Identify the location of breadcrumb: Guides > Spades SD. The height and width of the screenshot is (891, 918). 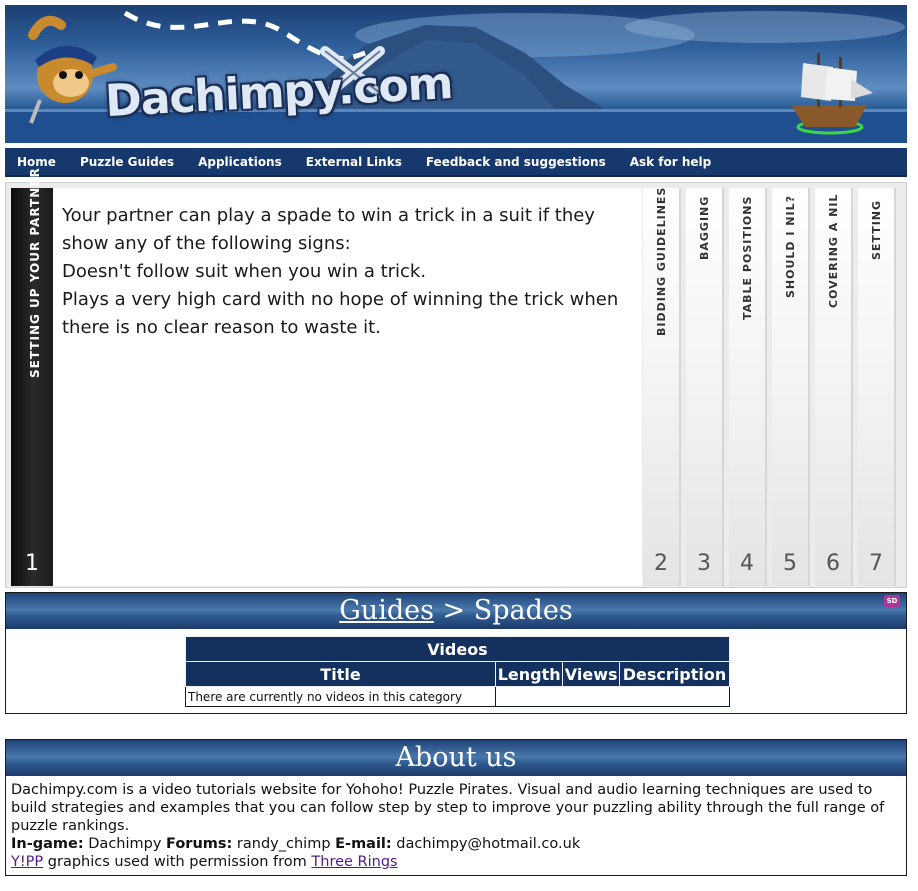
(456, 611).